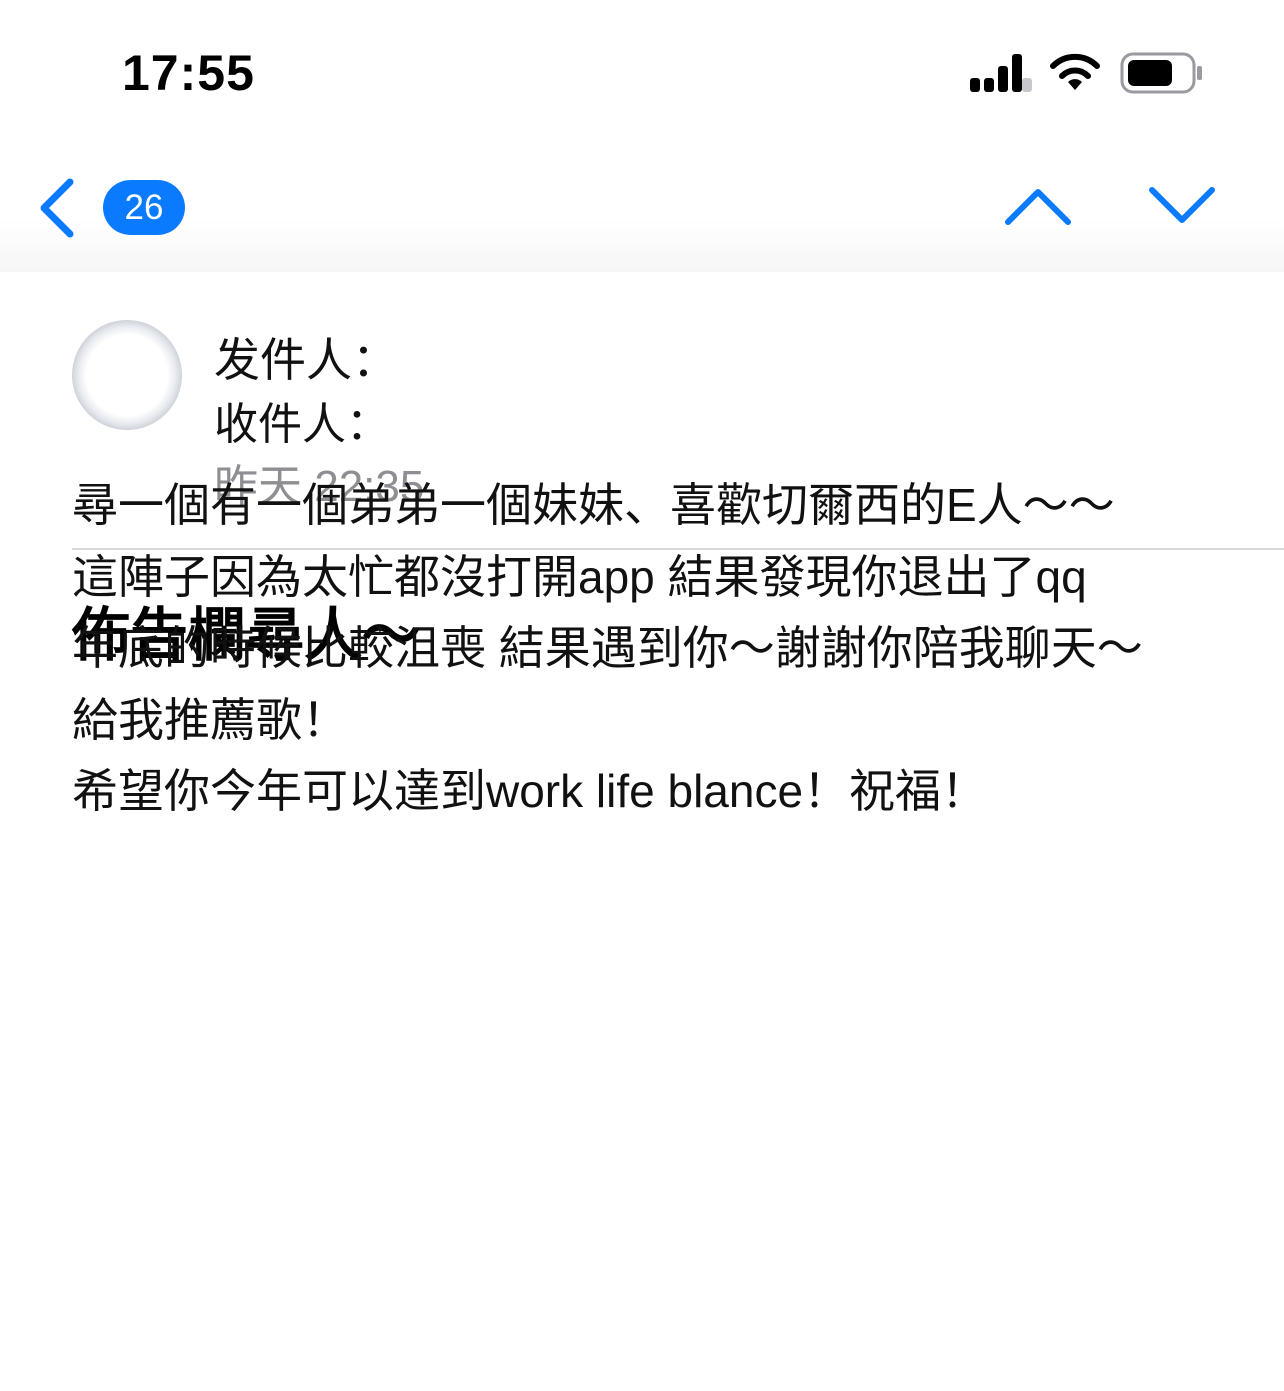  I want to click on to-label: 收件人：, so click(302, 420).